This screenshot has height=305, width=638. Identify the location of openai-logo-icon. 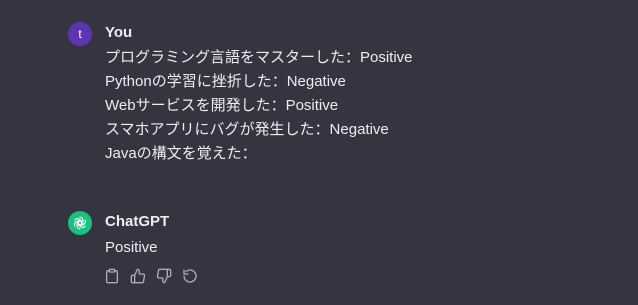
(80, 223).